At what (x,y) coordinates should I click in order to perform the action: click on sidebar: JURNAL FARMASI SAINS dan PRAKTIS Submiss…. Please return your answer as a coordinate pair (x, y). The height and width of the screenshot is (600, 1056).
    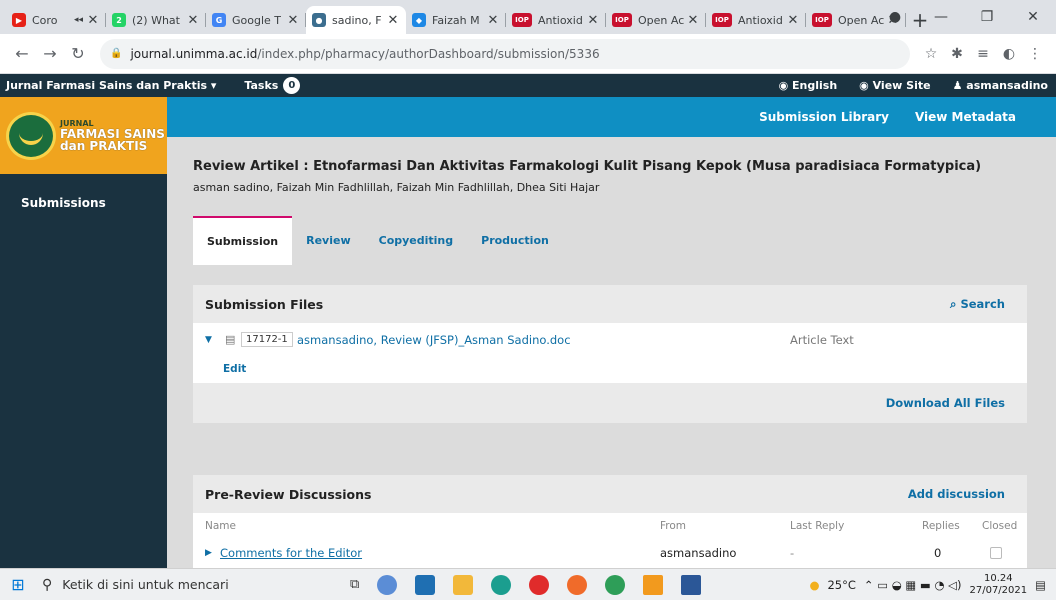
    Looking at the image, I should click on (83, 332).